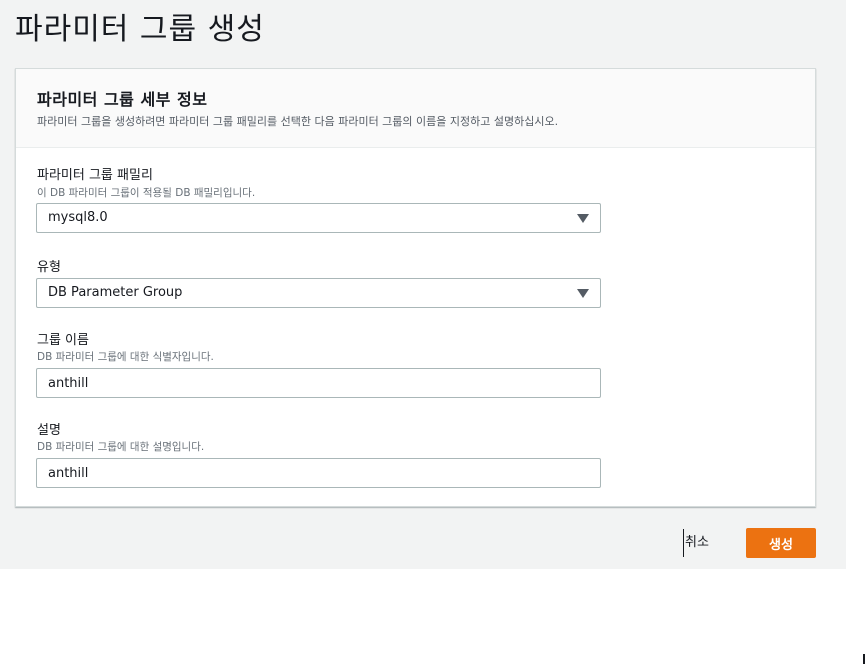 Image resolution: width=868 pixels, height=664 pixels. What do you see at coordinates (318, 218) in the screenshot?
I see `family-select: mysql8.0` at bounding box center [318, 218].